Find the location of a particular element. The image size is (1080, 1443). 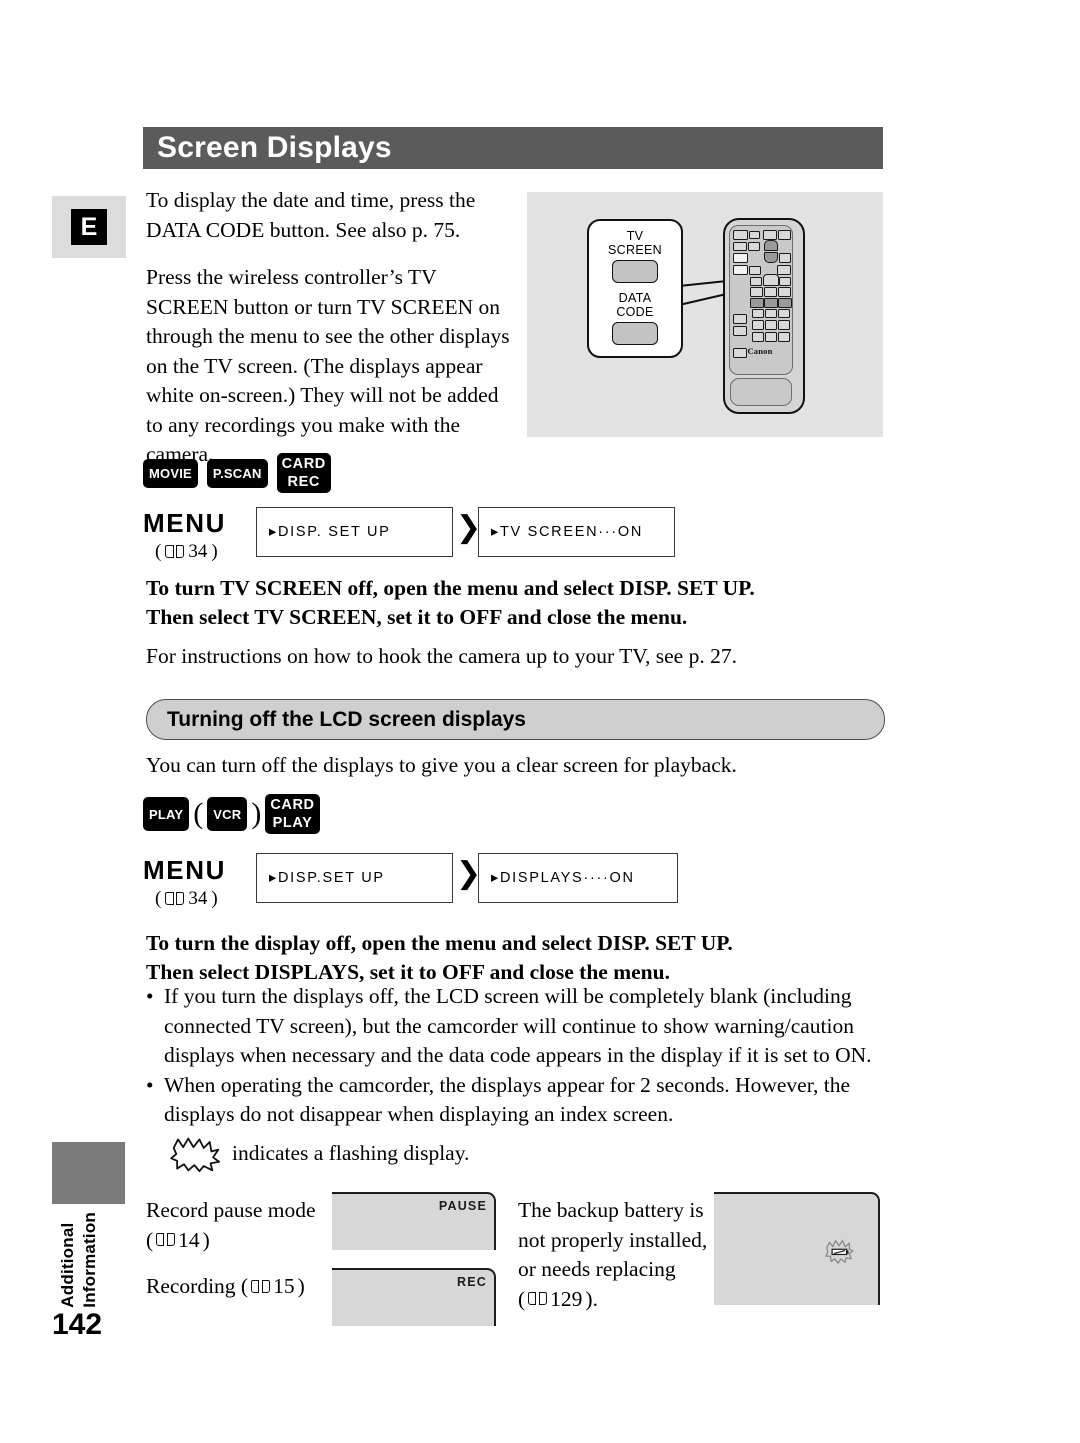

display-example-screen-battery is located at coordinates (797, 1248).